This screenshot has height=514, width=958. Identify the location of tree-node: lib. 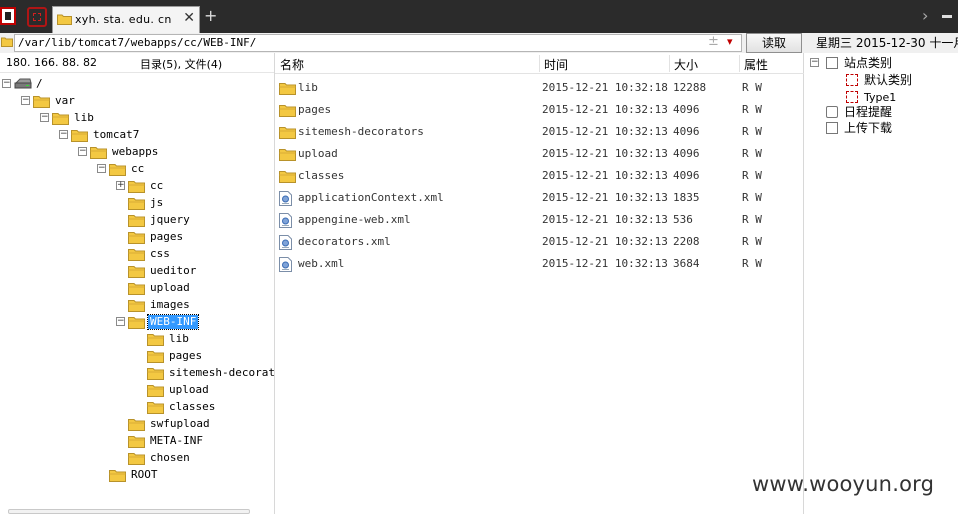
(137, 339).